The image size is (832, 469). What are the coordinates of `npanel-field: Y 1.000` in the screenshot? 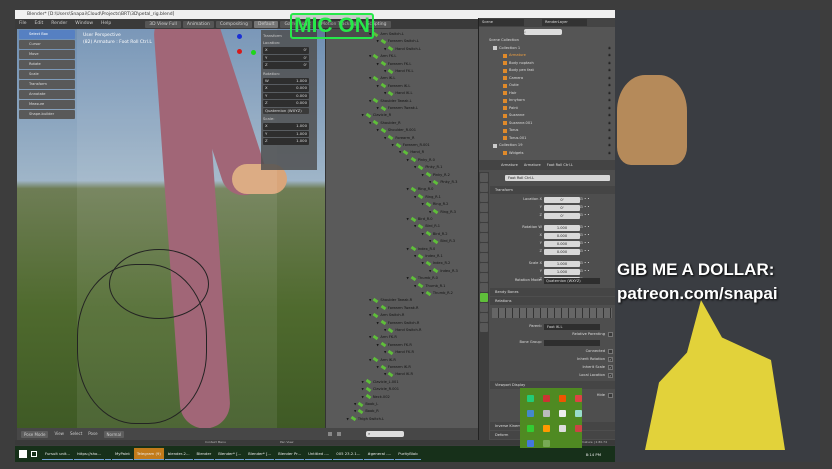 It's located at (286, 133).